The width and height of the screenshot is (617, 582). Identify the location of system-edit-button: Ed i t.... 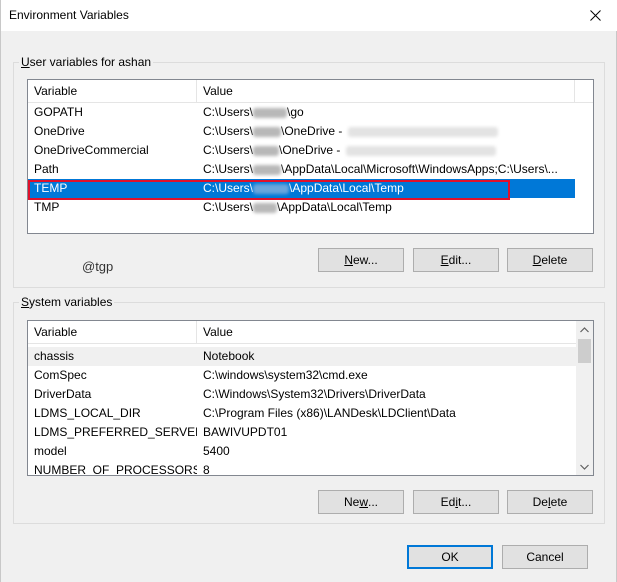
(456, 502).